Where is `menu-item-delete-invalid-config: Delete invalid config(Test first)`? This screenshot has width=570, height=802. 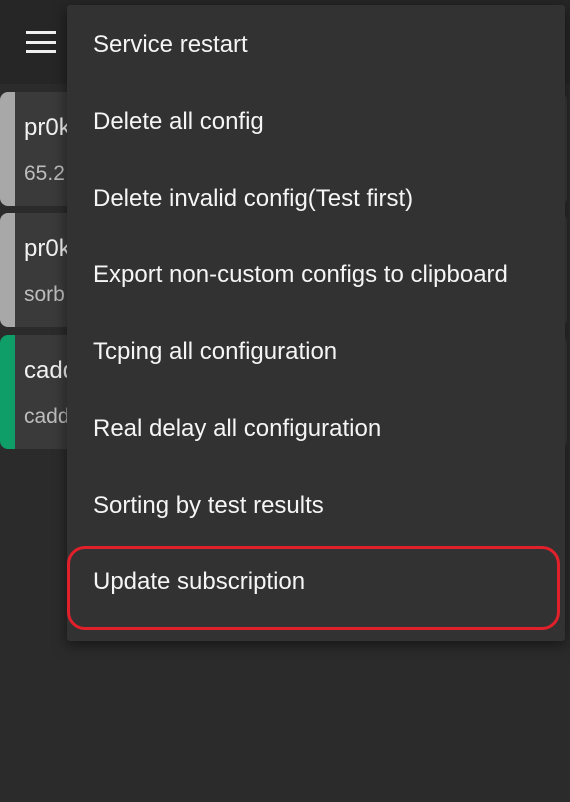 menu-item-delete-invalid-config: Delete invalid config(Test first) is located at coordinates (253, 199).